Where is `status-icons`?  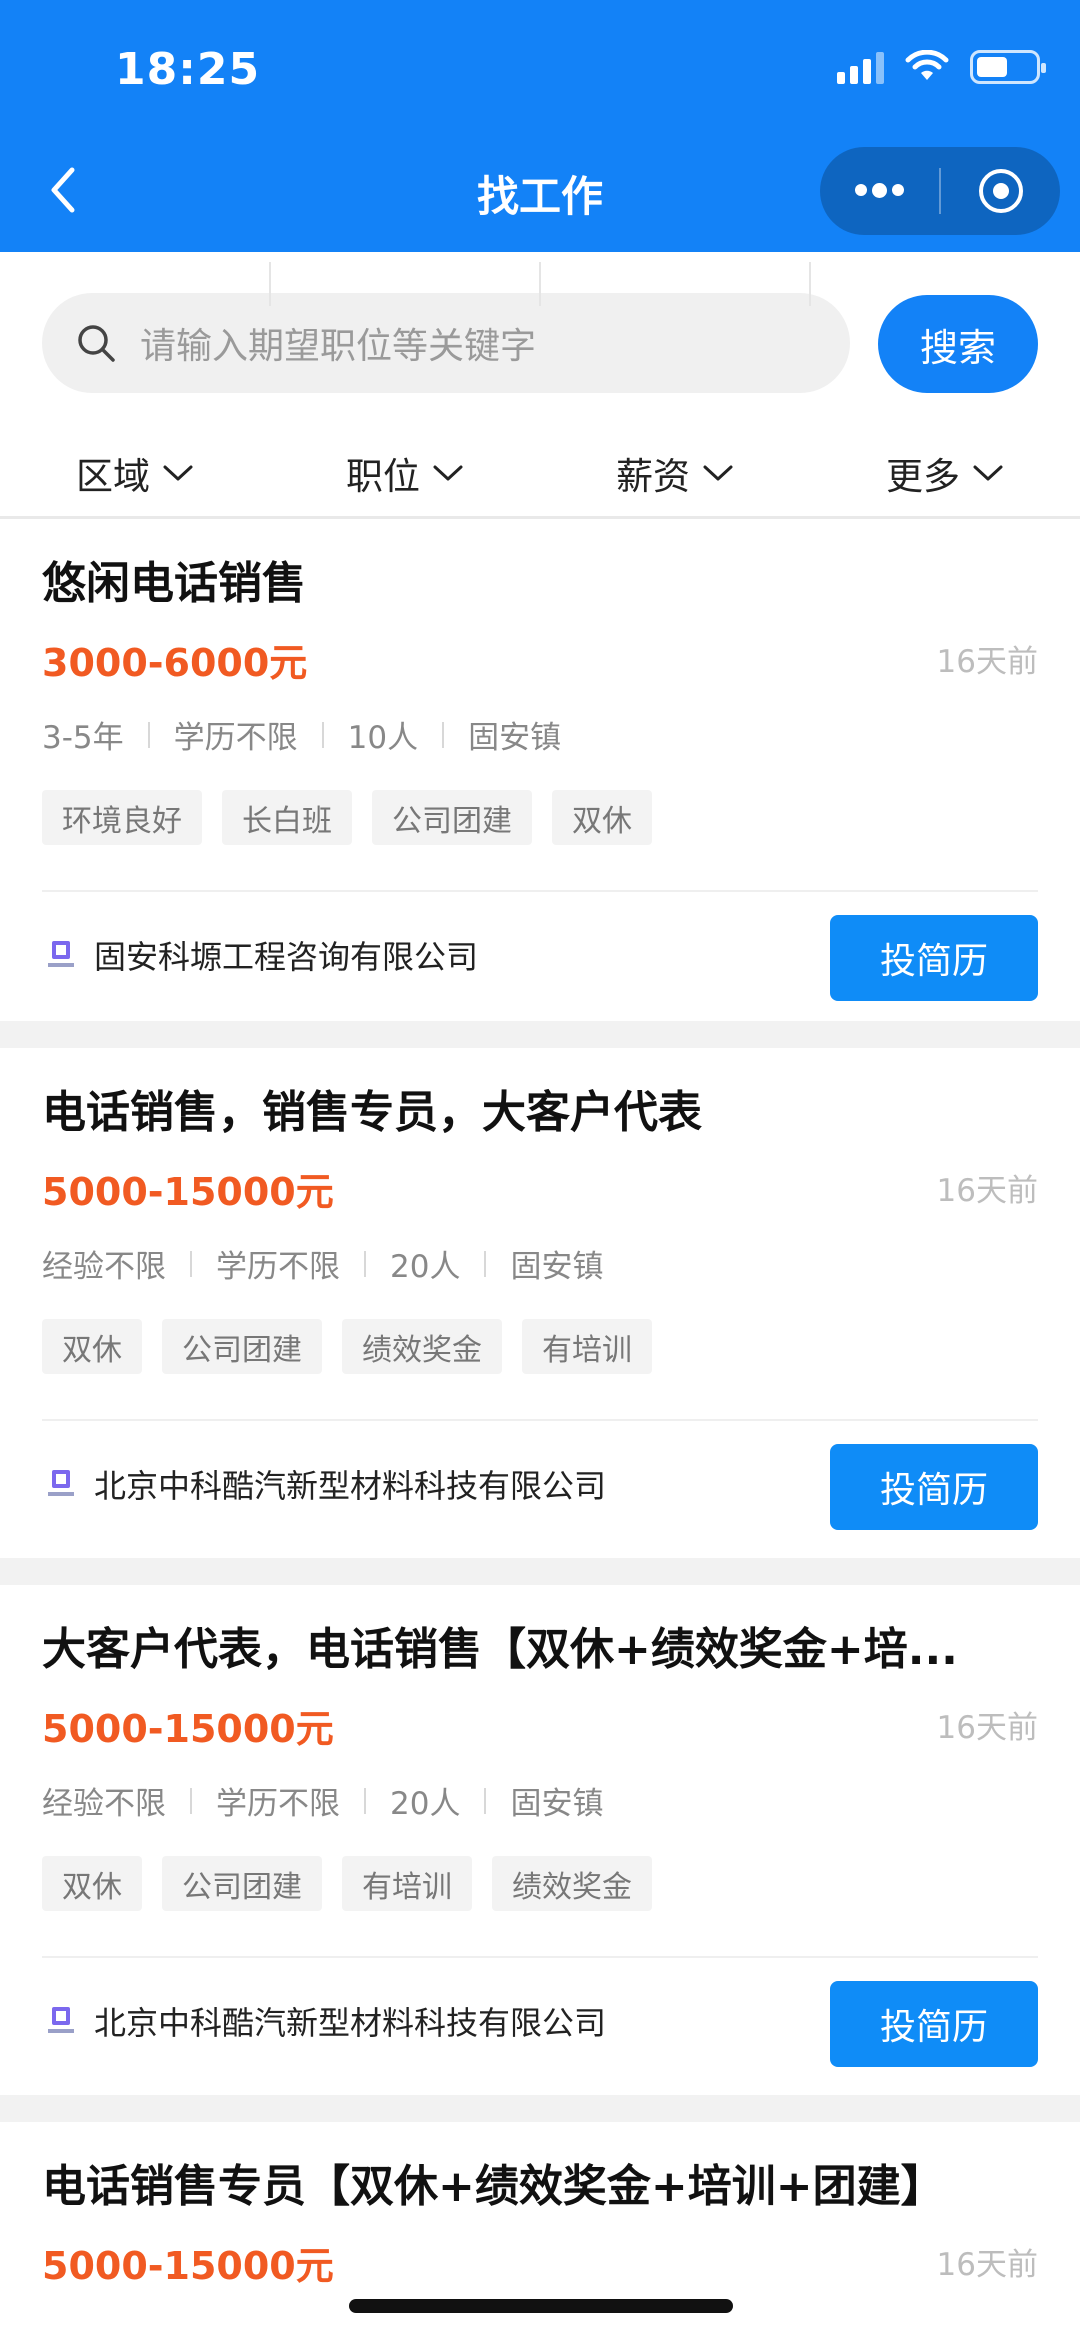
status-icons is located at coordinates (941, 67).